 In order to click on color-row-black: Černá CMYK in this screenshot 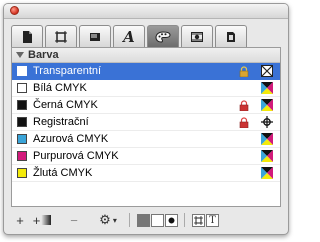, I will do `click(146, 105)`.